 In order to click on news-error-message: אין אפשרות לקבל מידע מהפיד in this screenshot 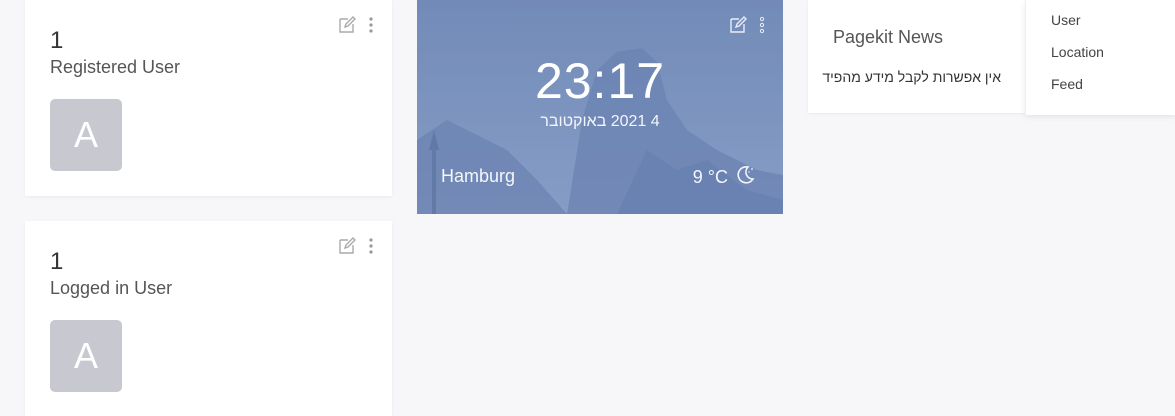, I will do `click(911, 77)`.